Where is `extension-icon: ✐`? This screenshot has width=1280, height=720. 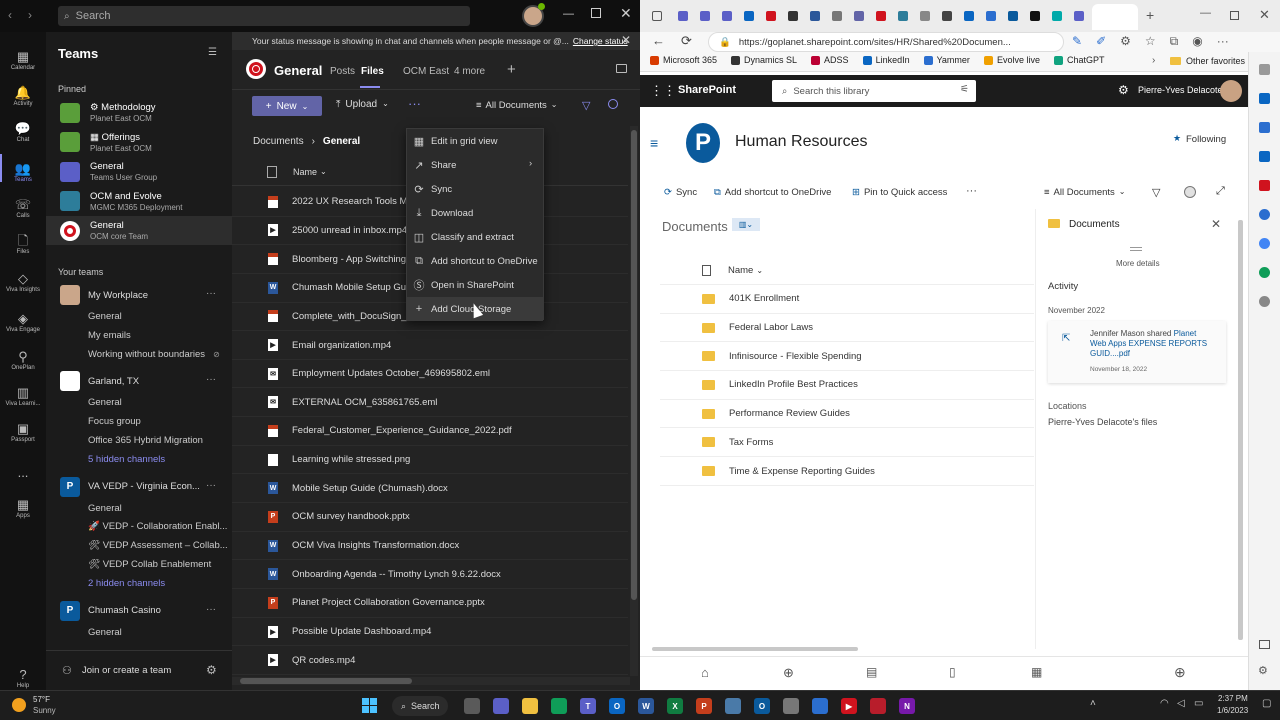 extension-icon: ✐ is located at coordinates (1101, 41).